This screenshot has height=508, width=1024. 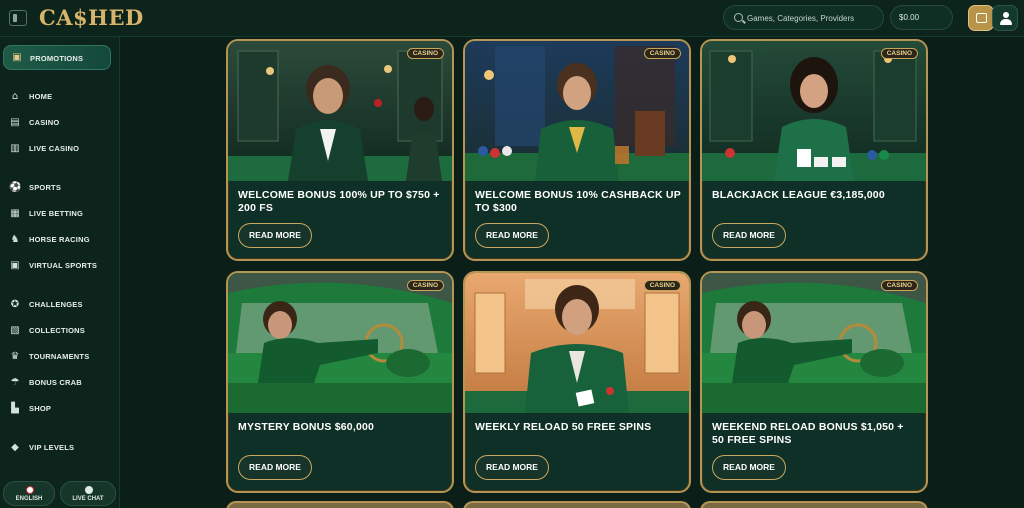 I want to click on language-button: ENGLISH, so click(x=29, y=493).